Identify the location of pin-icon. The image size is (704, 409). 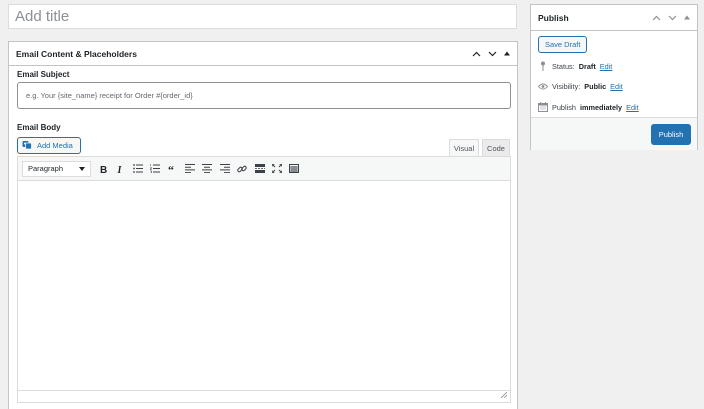
(543, 66).